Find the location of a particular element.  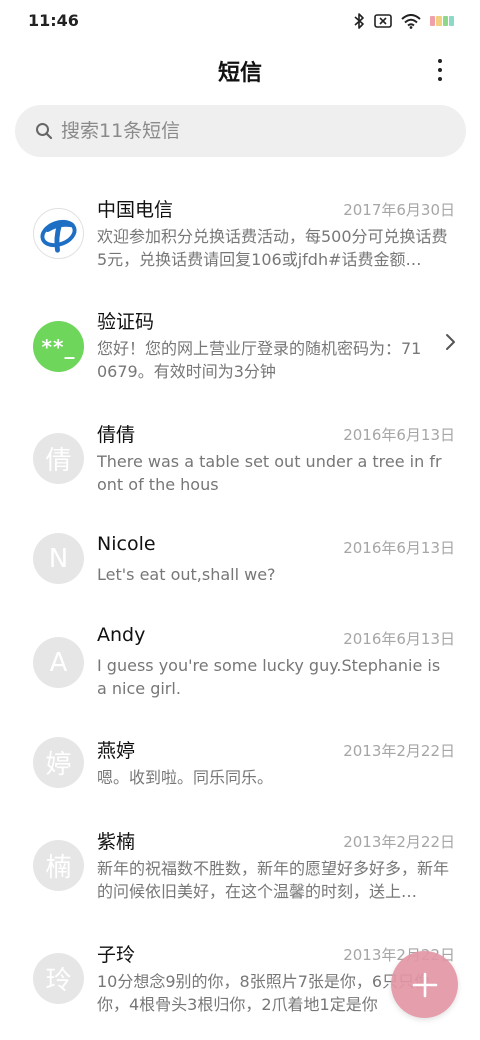

search-box is located at coordinates (240, 131).